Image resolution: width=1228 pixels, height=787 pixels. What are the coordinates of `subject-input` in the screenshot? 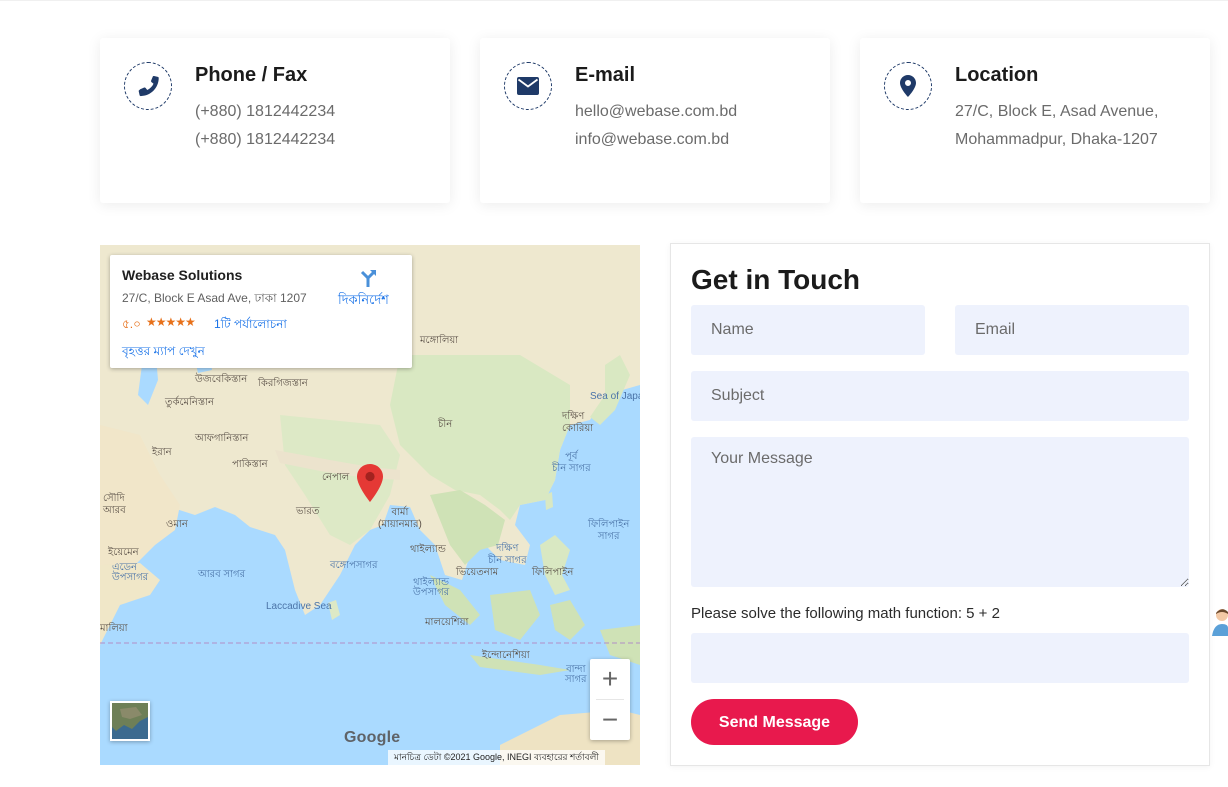 It's located at (940, 396).